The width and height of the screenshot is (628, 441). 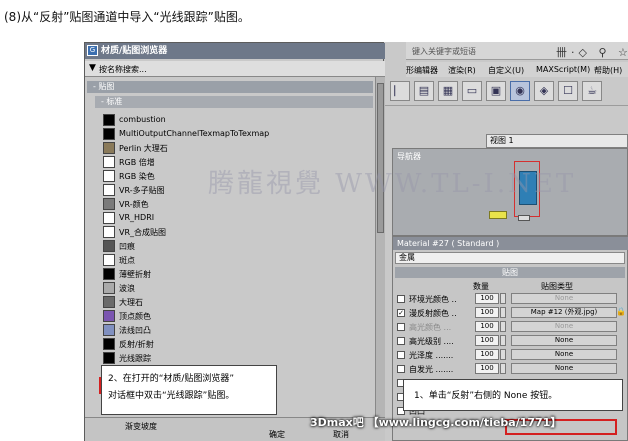 I want to click on map-item: 顶点颜色, so click(x=238, y=316).